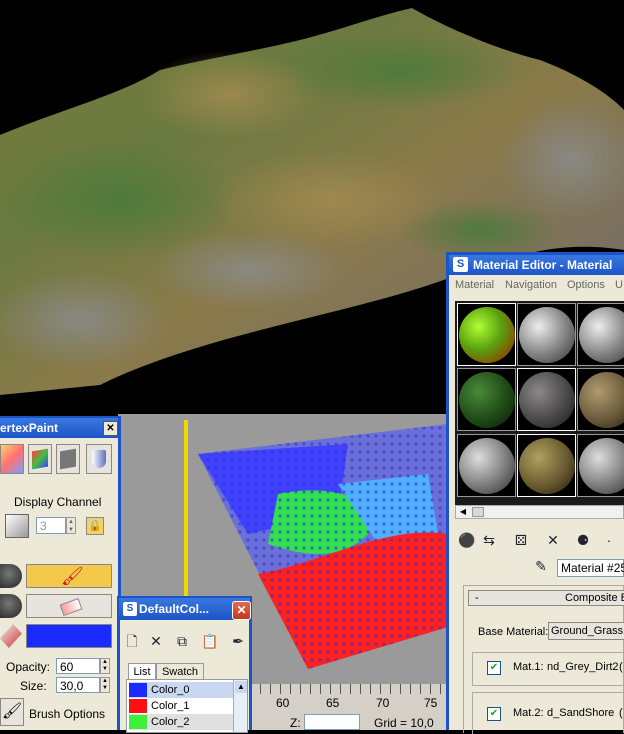  Describe the element at coordinates (132, 641) in the screenshot. I see `new-document-icon: 🗋` at that location.